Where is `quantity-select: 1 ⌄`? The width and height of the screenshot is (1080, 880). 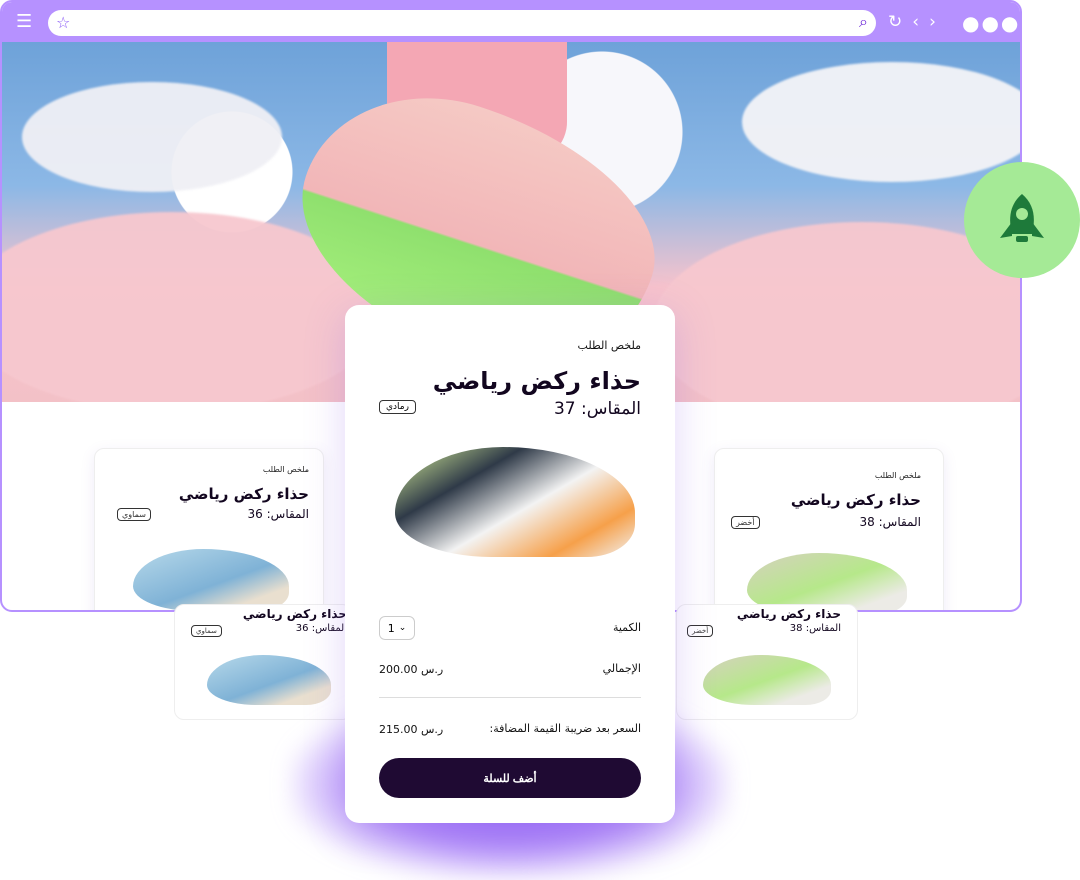 quantity-select: 1 ⌄ is located at coordinates (397, 628).